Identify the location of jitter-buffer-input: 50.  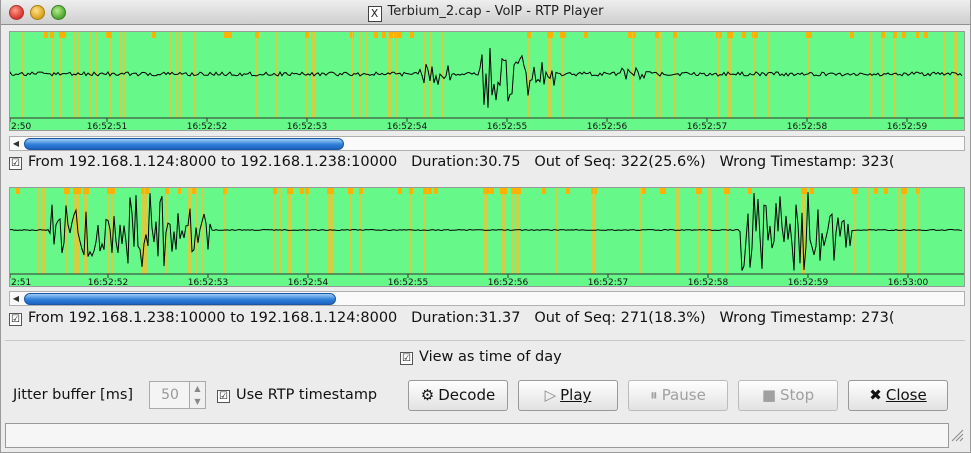
(170, 395).